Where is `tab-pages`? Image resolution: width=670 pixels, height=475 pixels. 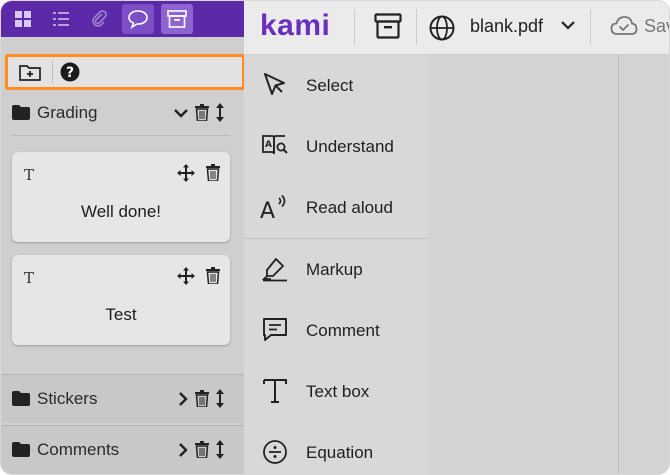 tab-pages is located at coordinates (23, 19).